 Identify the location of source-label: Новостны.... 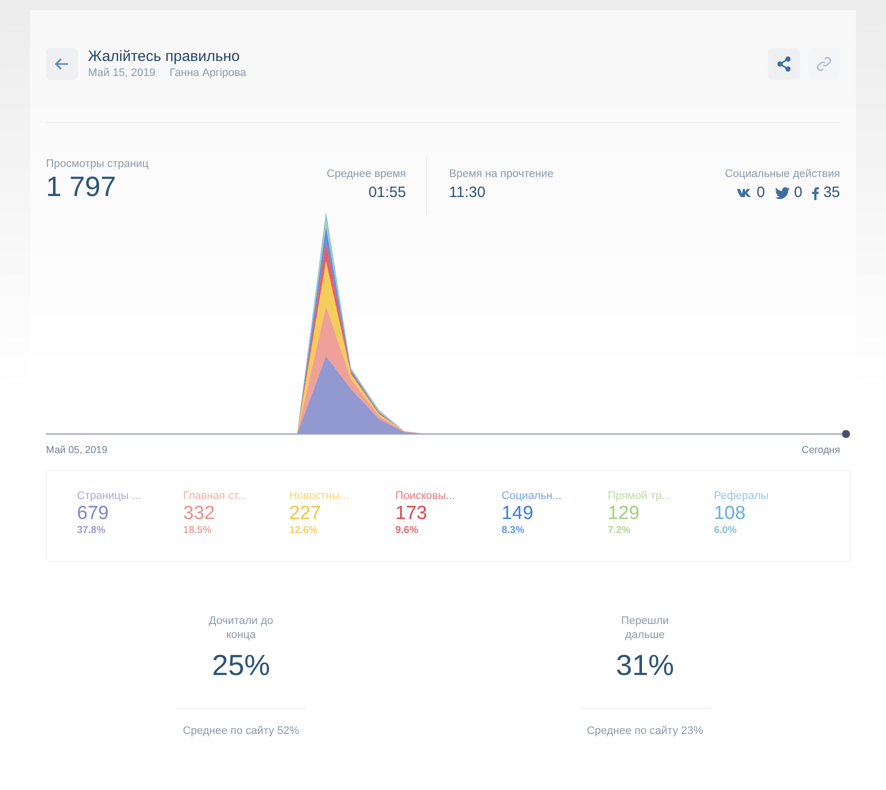
(319, 496).